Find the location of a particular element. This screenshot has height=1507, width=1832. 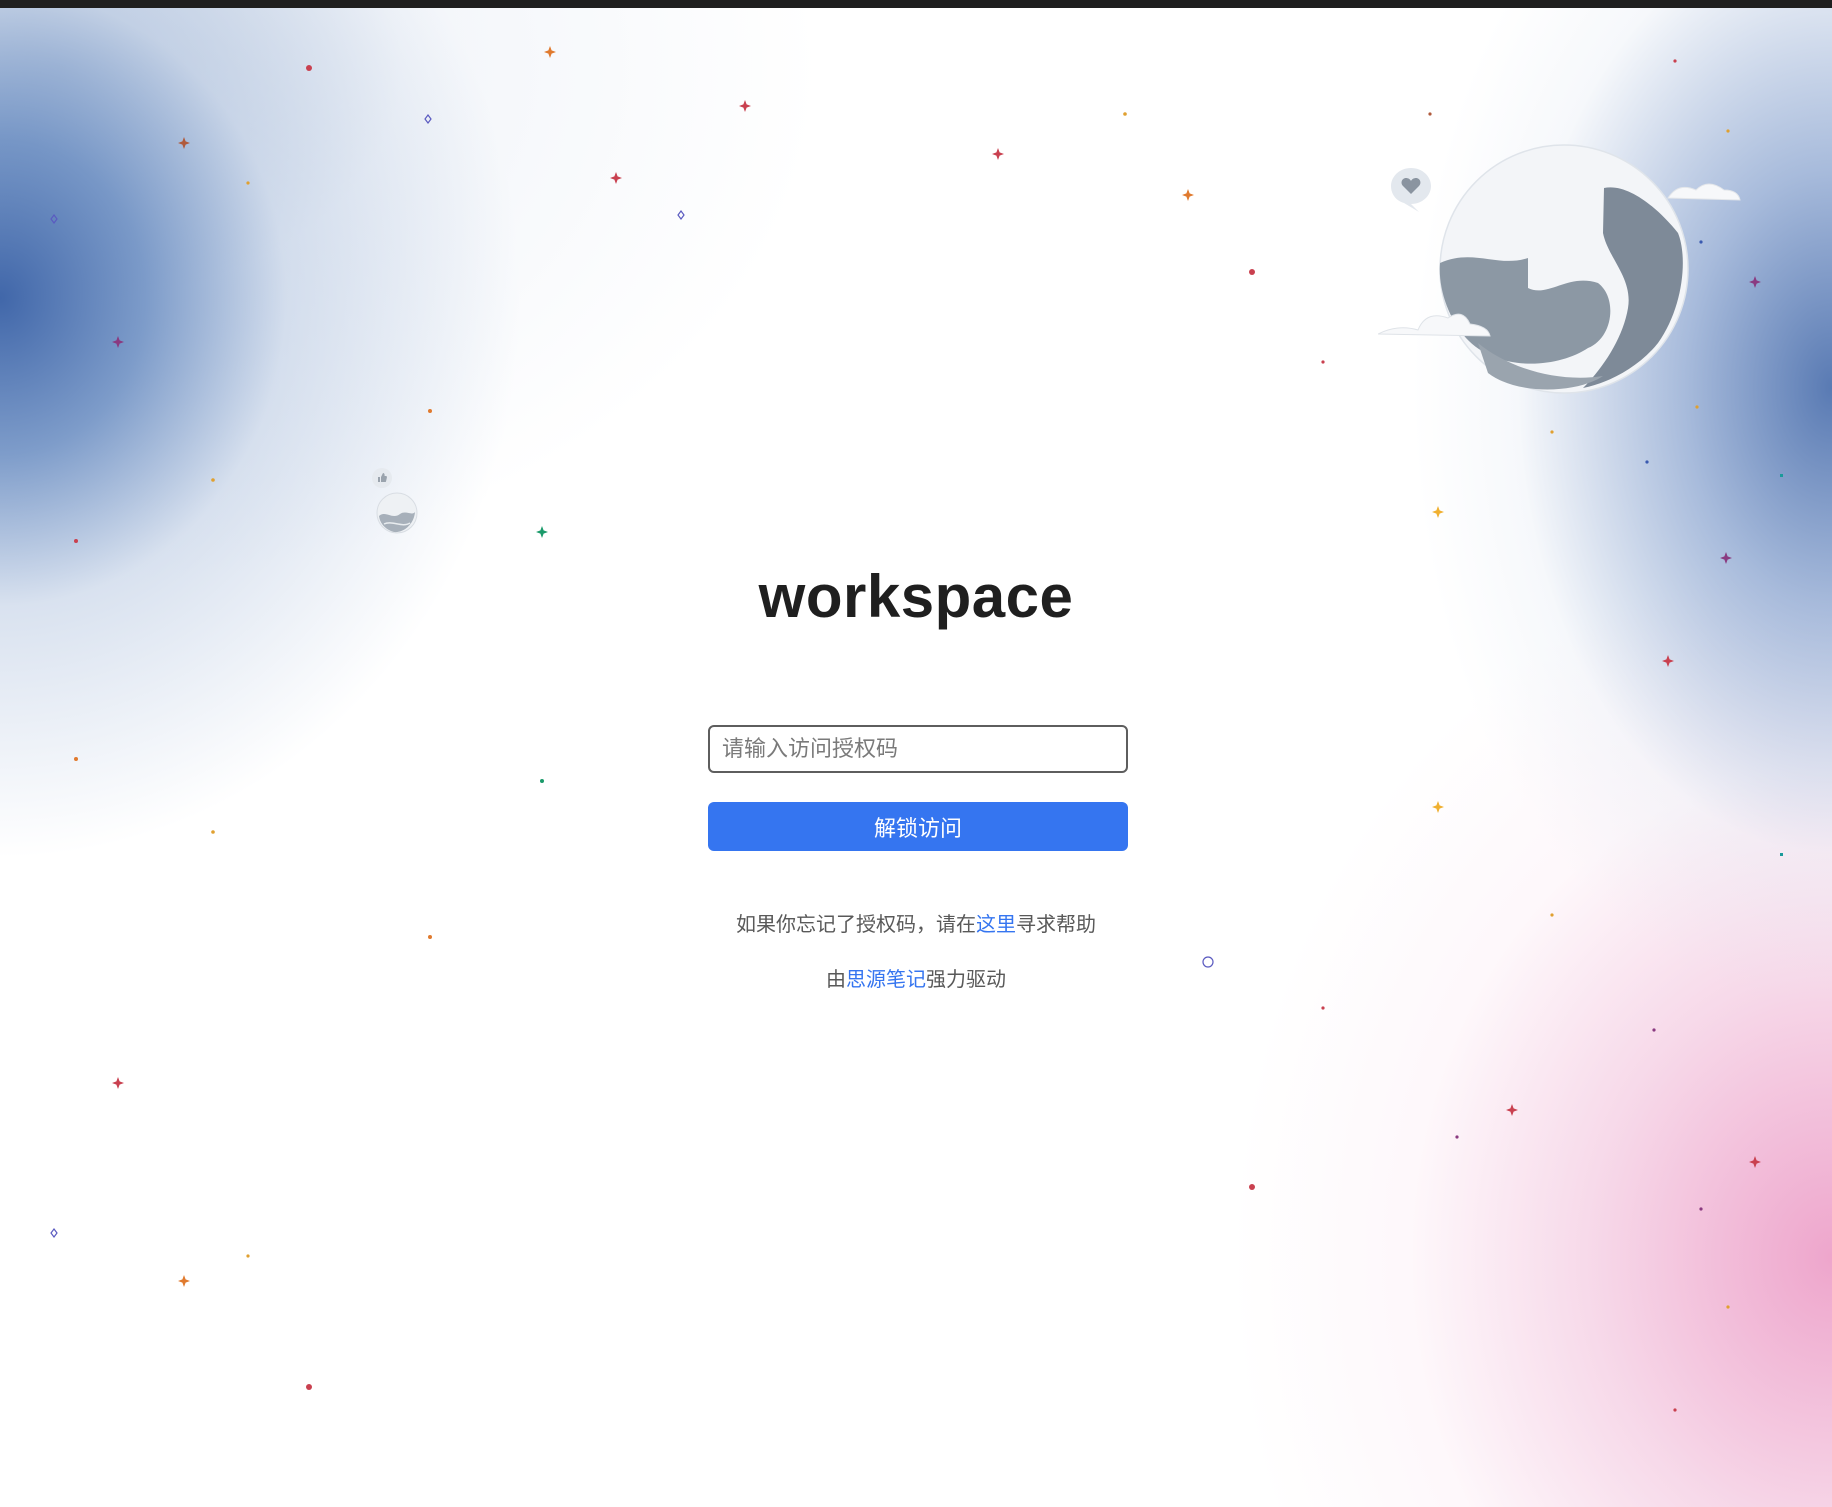

auth-code-input is located at coordinates (918, 749).